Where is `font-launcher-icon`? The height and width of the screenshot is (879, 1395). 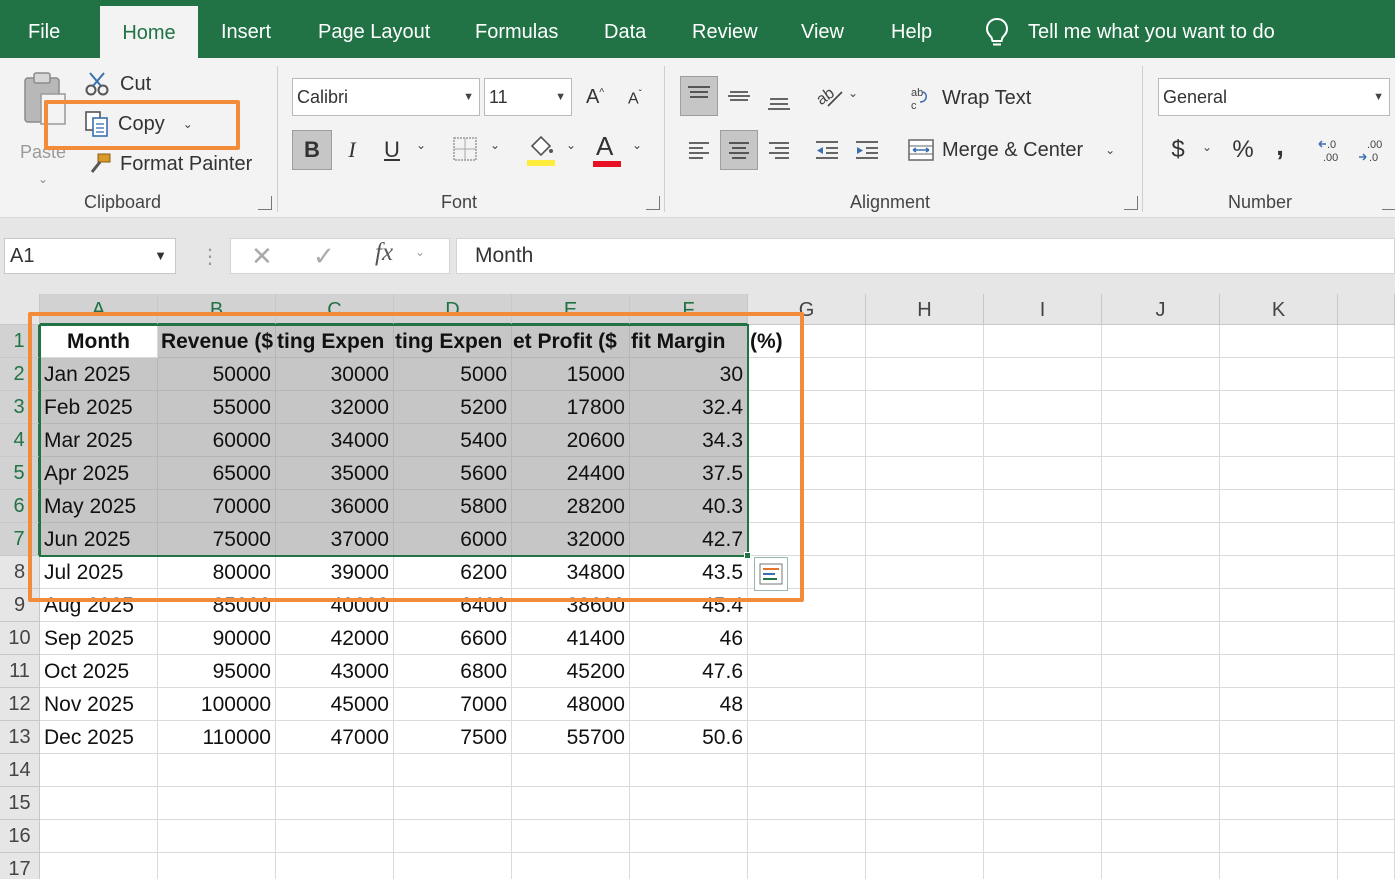 font-launcher-icon is located at coordinates (653, 203).